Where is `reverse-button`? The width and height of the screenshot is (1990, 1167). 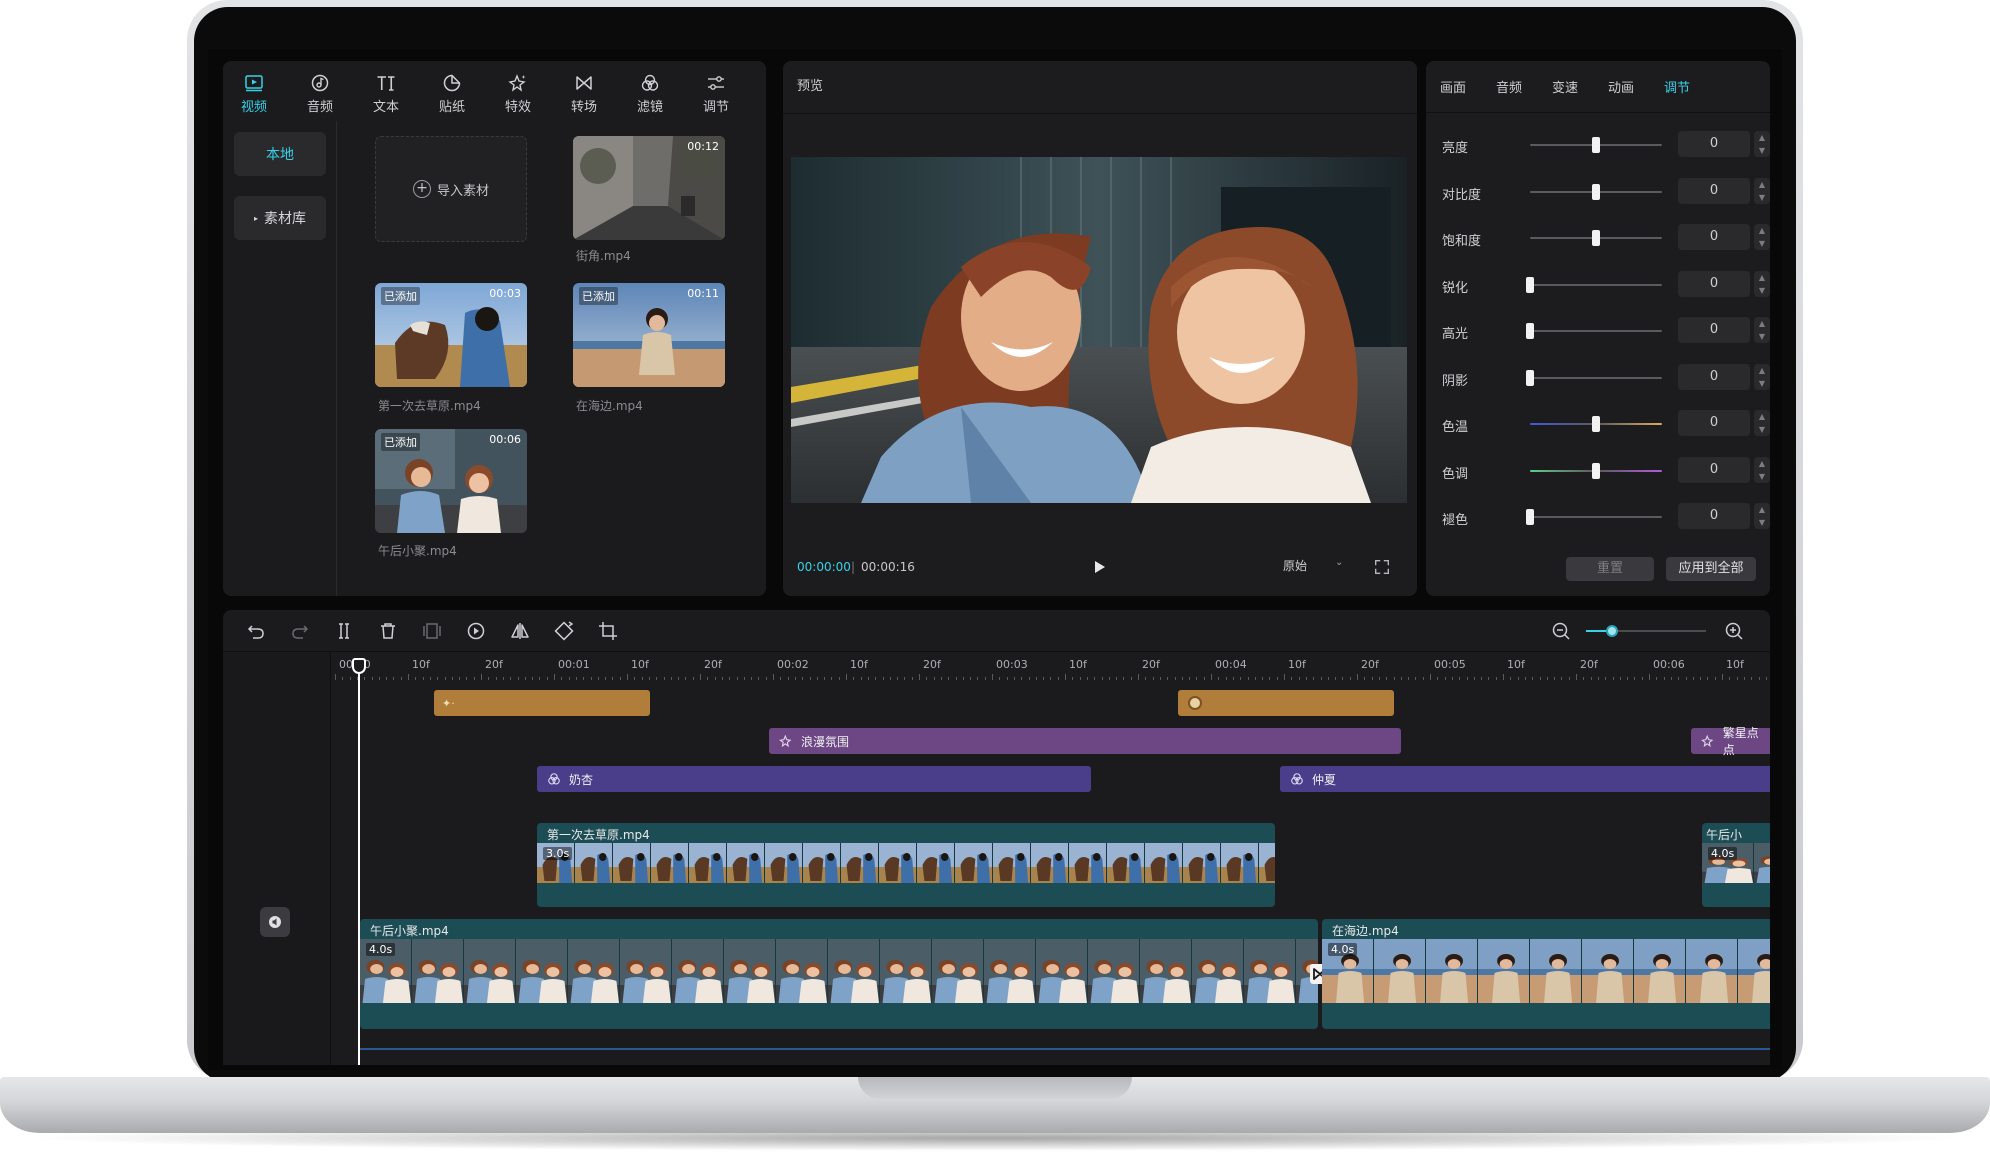
reverse-button is located at coordinates (476, 631).